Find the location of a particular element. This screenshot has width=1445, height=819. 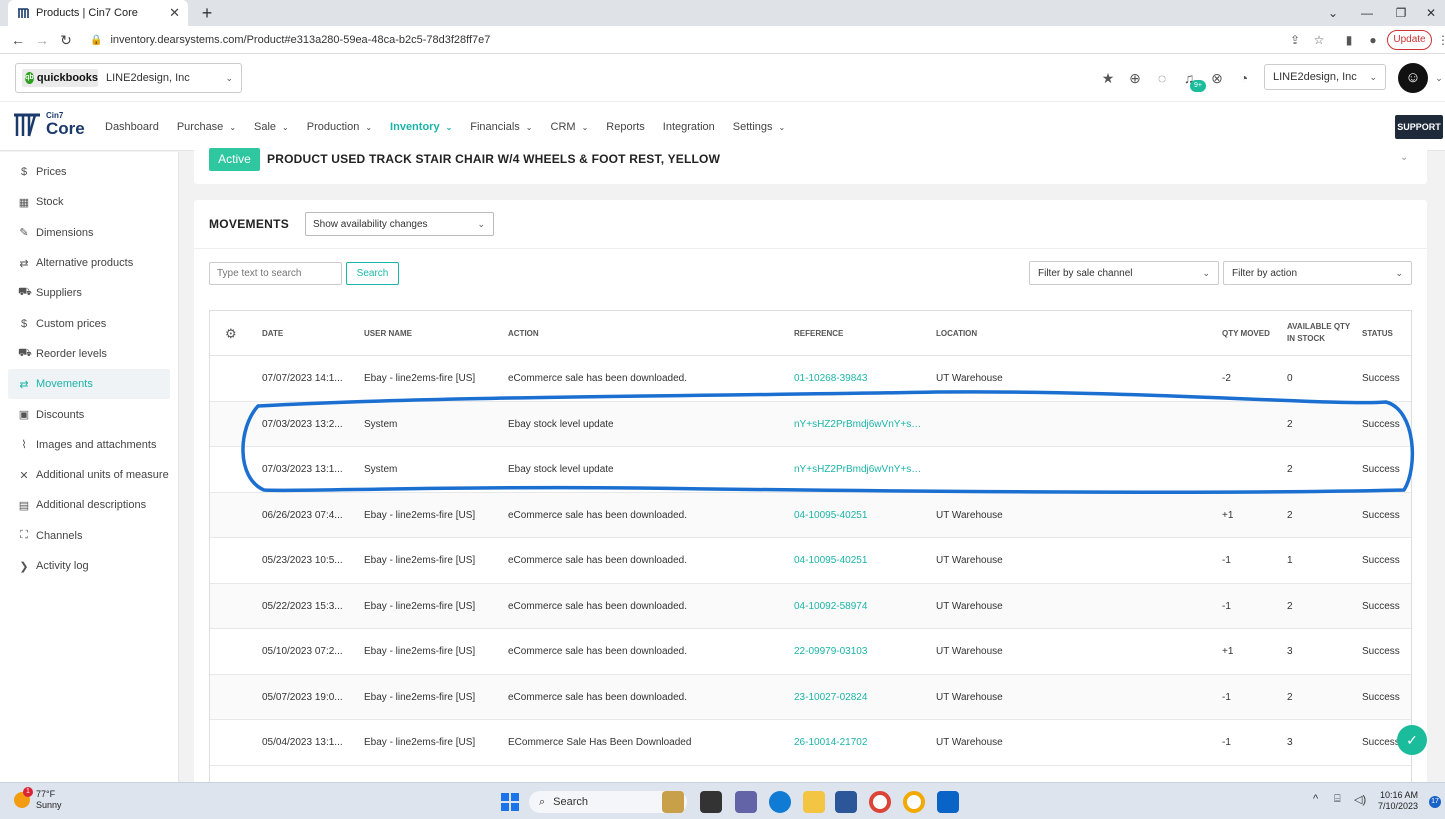

column-header-user: USER NAME is located at coordinates (388, 334).